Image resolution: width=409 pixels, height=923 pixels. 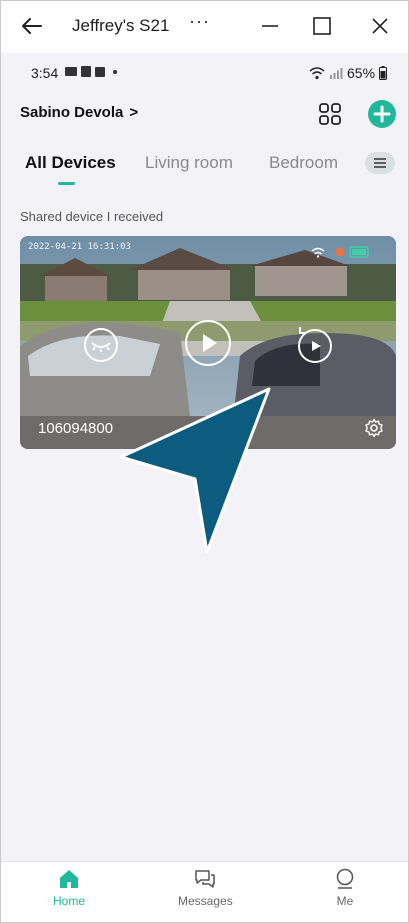 What do you see at coordinates (302, 330) in the screenshot?
I see `replay-arrow-icon` at bounding box center [302, 330].